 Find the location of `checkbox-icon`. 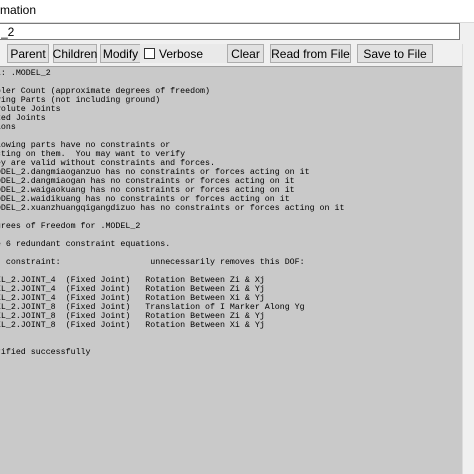

checkbox-icon is located at coordinates (149, 53).